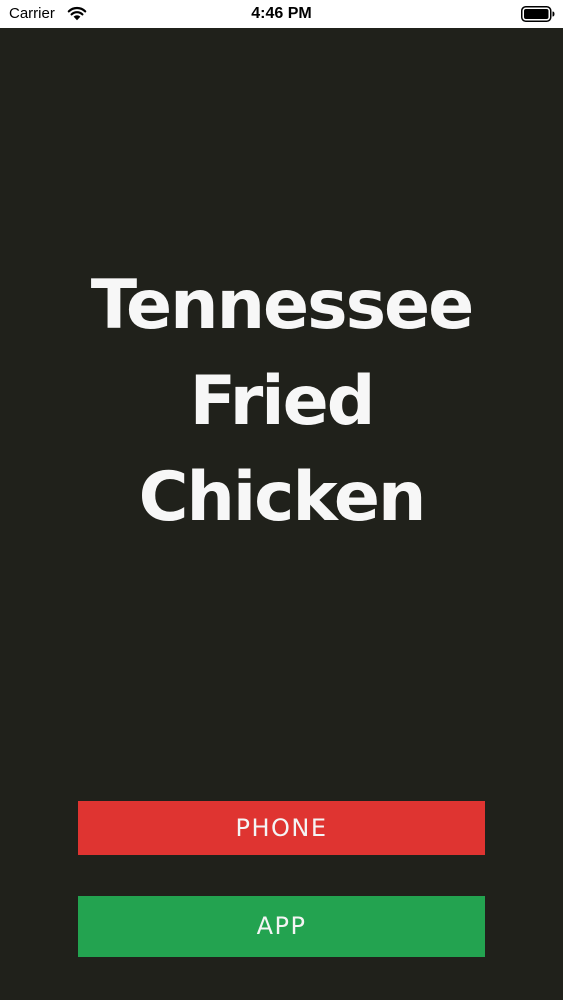 This screenshot has width=563, height=1000. Describe the element at coordinates (281, 926) in the screenshot. I see `app-button: APP` at that location.